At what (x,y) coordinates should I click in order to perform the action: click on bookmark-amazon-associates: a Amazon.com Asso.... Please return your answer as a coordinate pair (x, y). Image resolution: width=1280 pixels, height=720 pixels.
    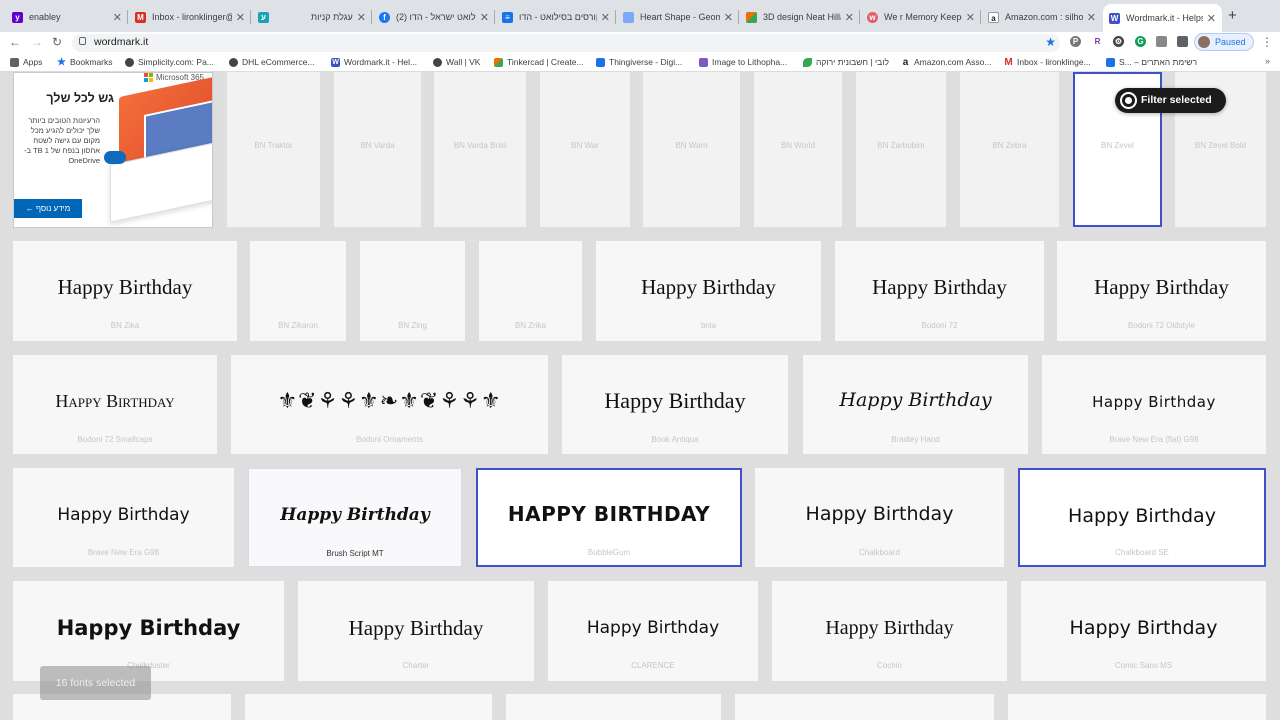
    Looking at the image, I should click on (946, 62).